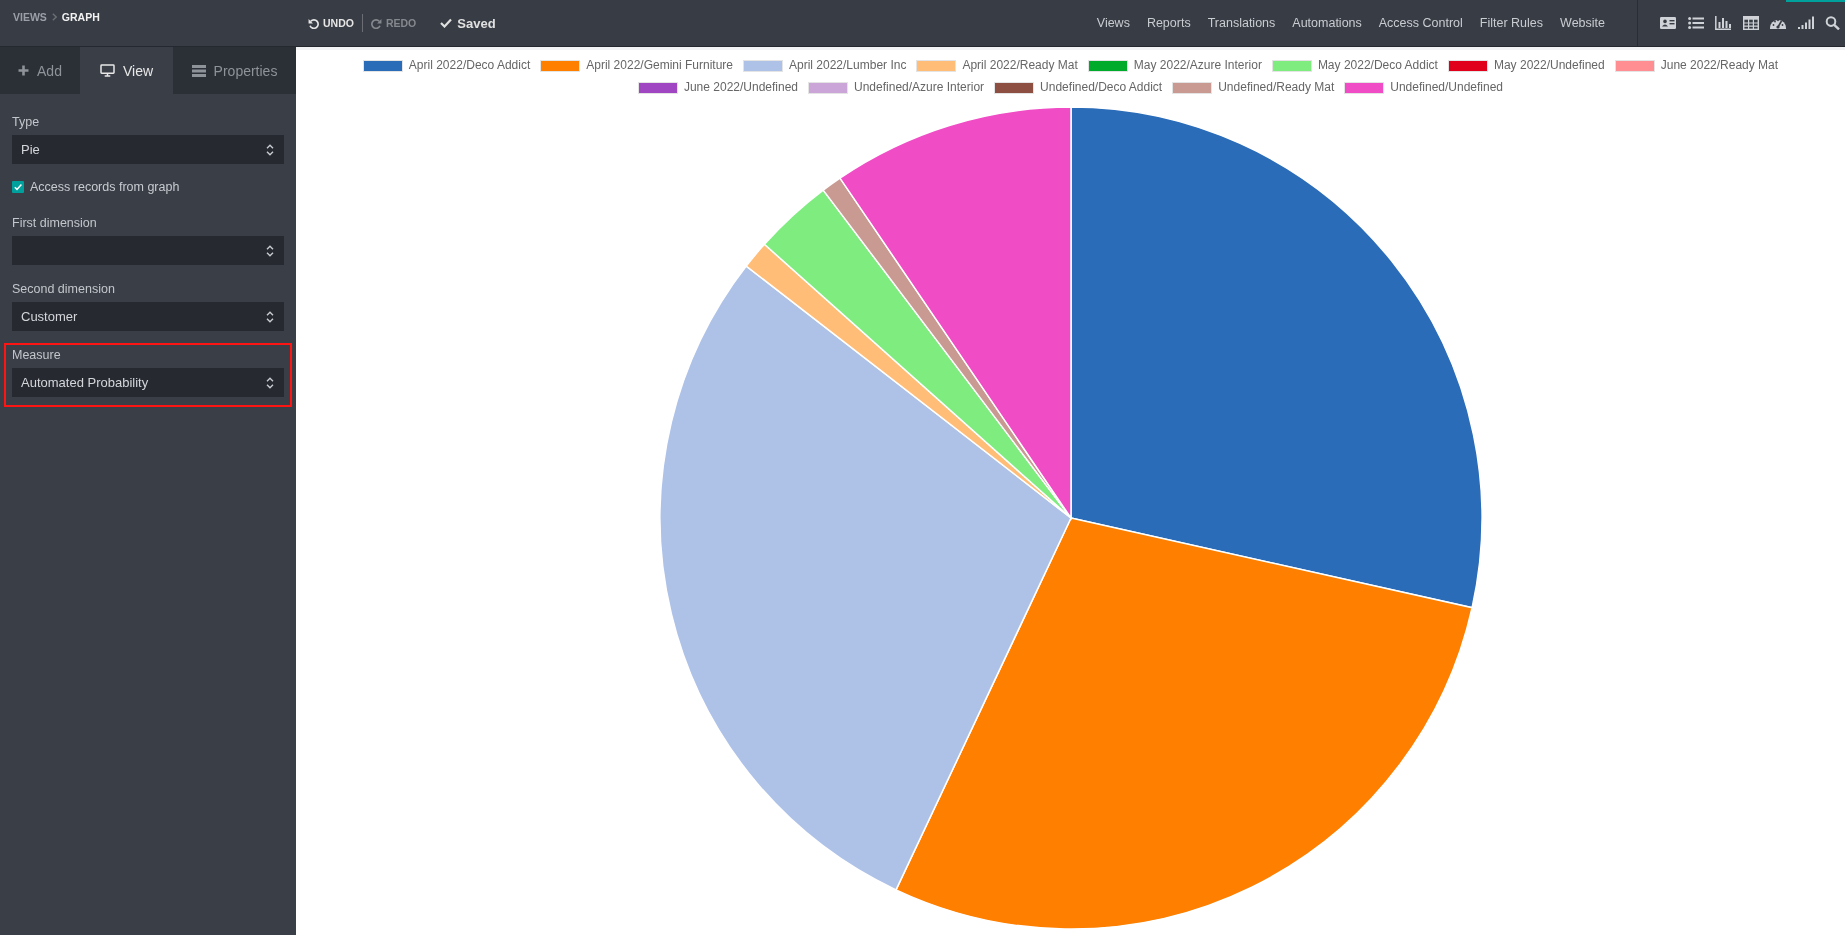 The height and width of the screenshot is (935, 1845). Describe the element at coordinates (234, 70) in the screenshot. I see `sidebar-tab: Properties` at that location.